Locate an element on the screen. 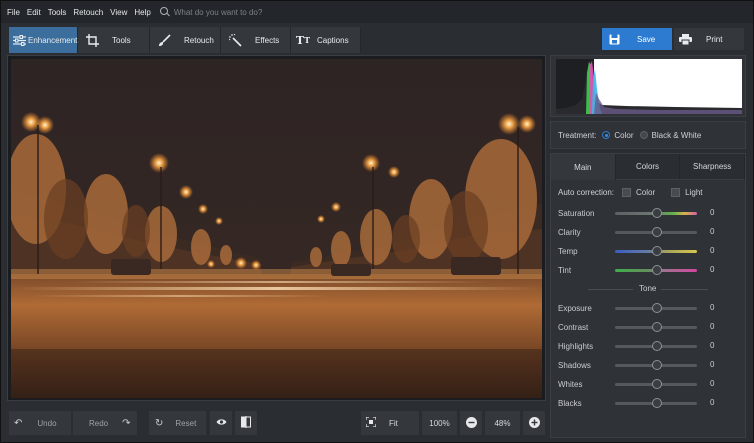 Image resolution: width=754 pixels, height=443 pixels. print-button: Print is located at coordinates (709, 39).